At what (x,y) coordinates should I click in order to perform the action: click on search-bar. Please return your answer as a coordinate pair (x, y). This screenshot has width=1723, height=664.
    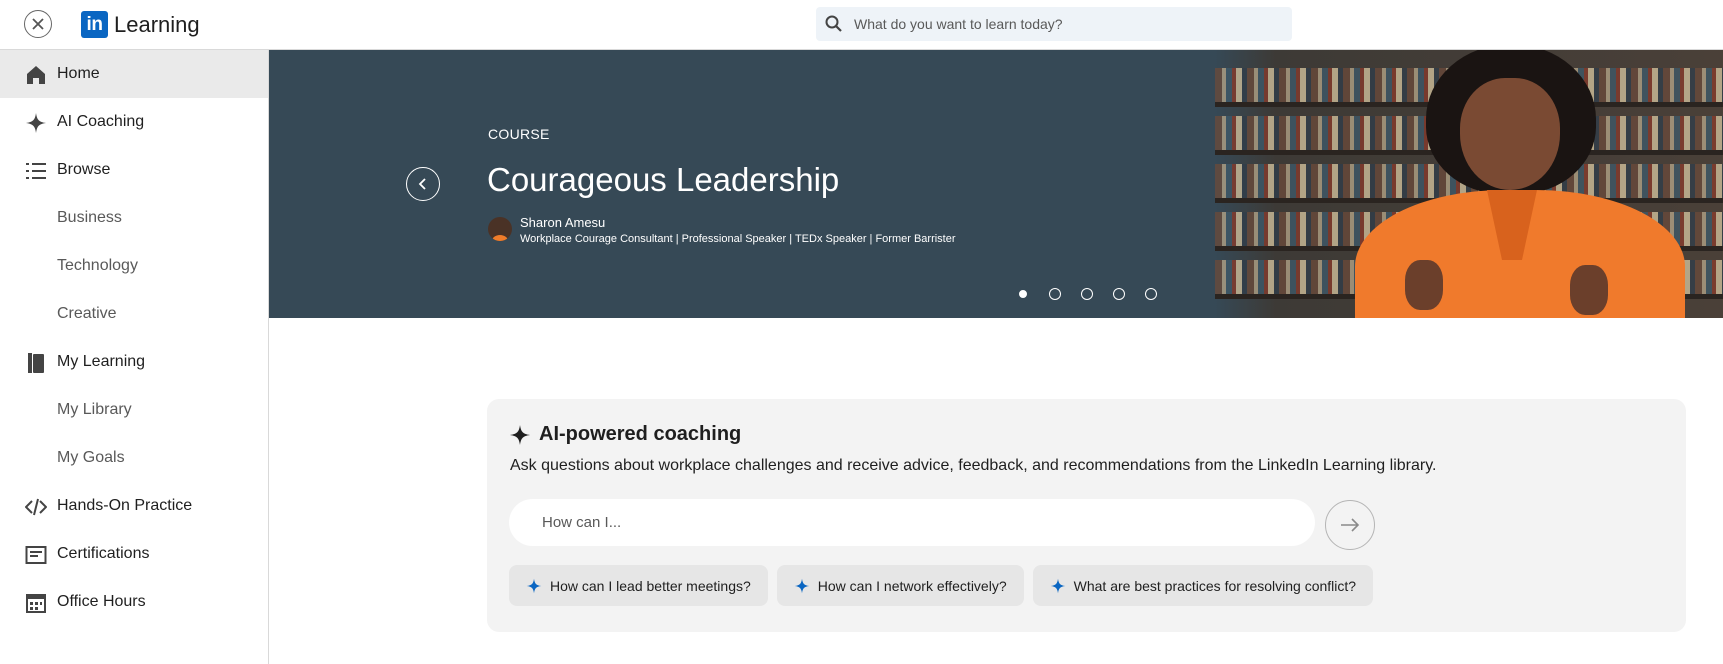
    Looking at the image, I should click on (1054, 24).